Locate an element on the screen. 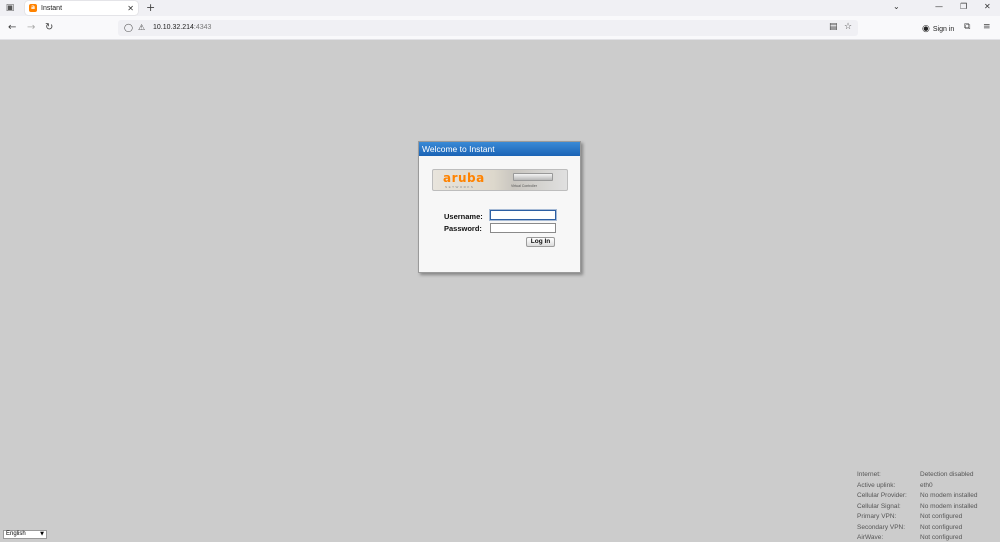 The width and height of the screenshot is (1000, 542). browser-tab: a Instant ✕ is located at coordinates (81, 8).